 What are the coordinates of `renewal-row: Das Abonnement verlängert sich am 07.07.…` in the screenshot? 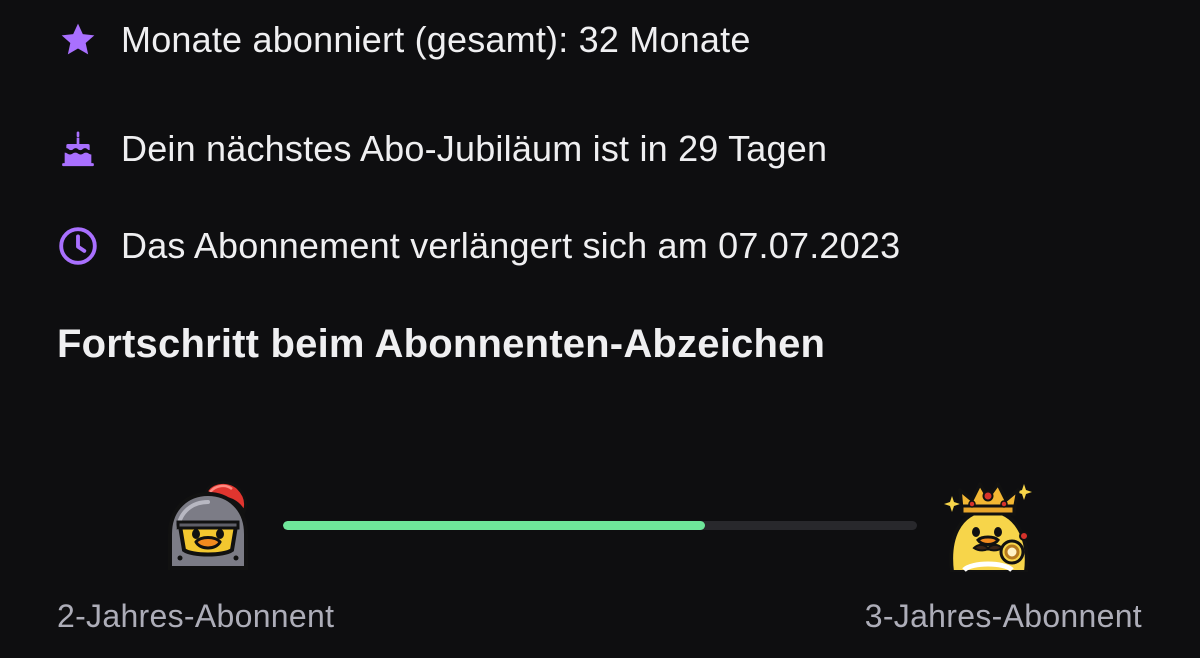 It's located at (478, 246).